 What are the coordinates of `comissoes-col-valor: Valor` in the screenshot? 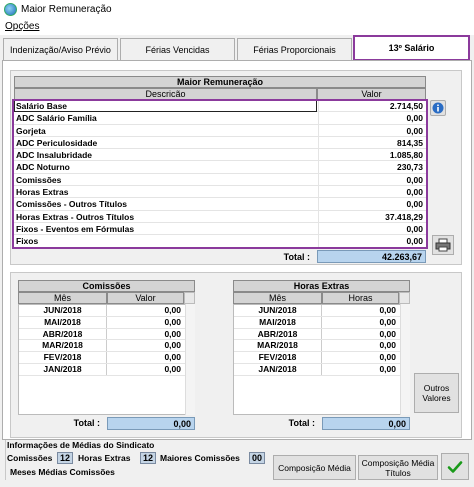 It's located at (145, 298).